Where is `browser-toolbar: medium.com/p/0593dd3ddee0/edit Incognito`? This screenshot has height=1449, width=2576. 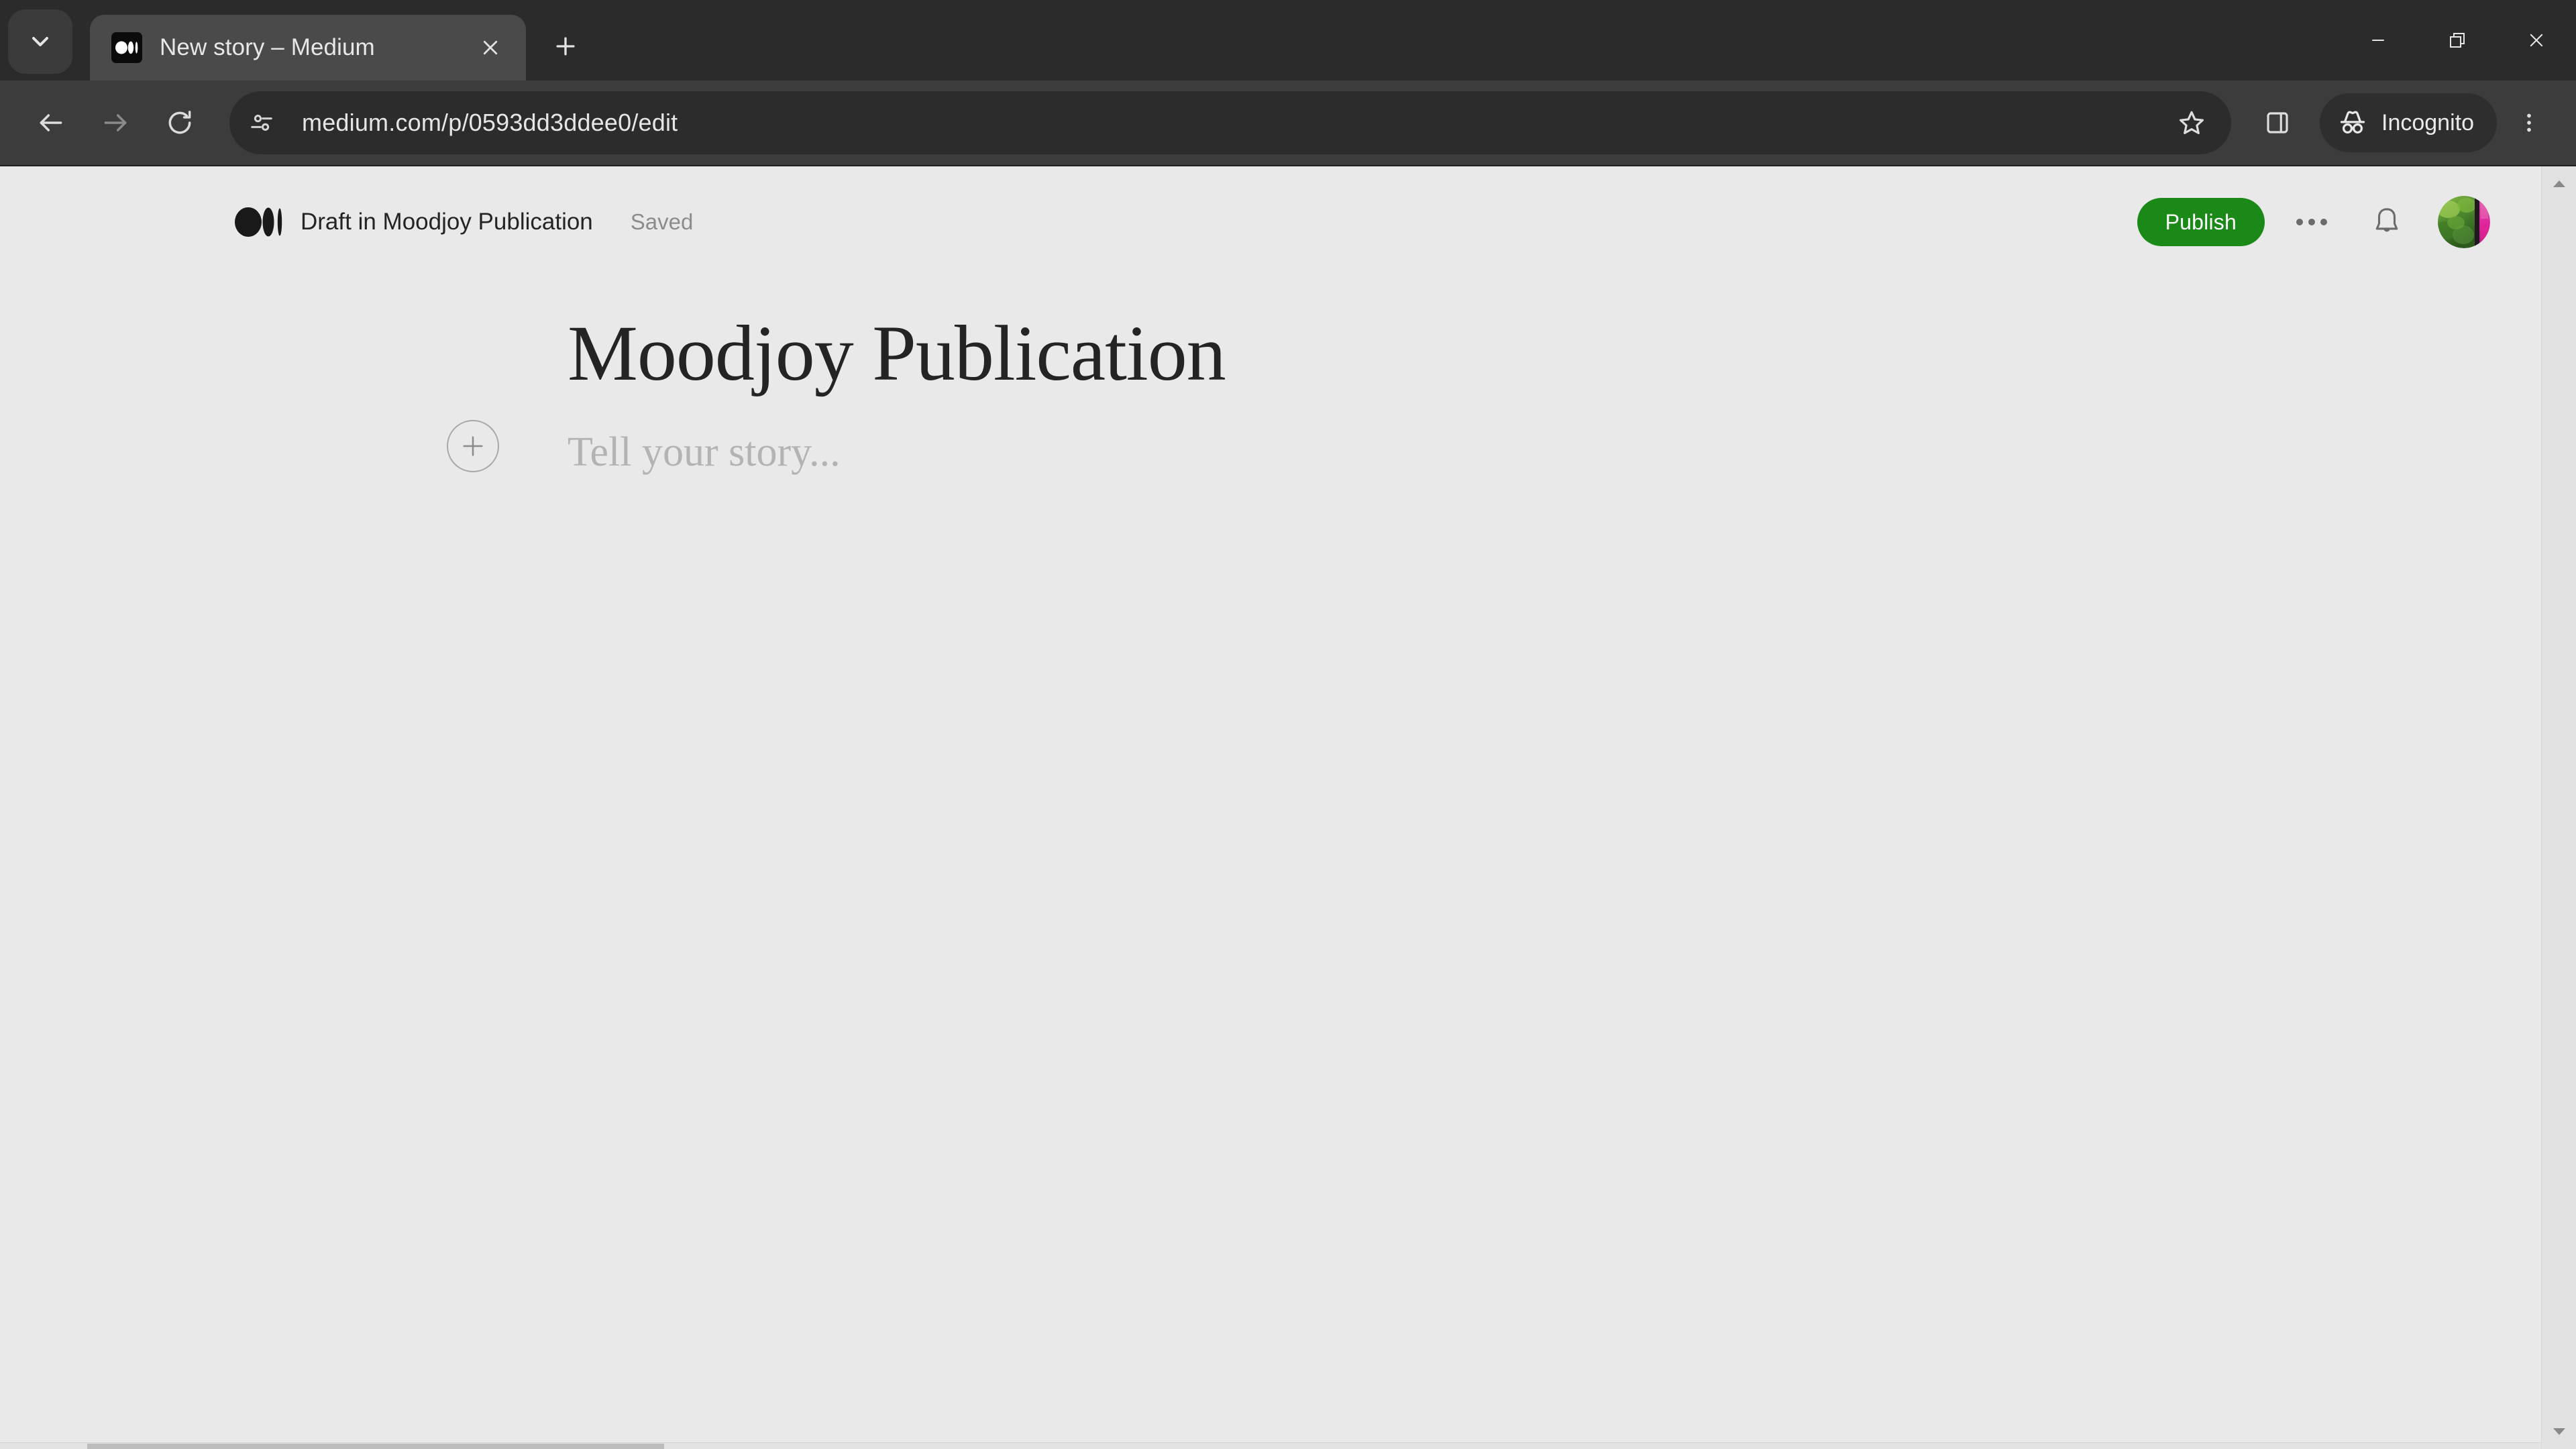
browser-toolbar: medium.com/p/0593dd3ddee0/edit Incognito is located at coordinates (1288, 123).